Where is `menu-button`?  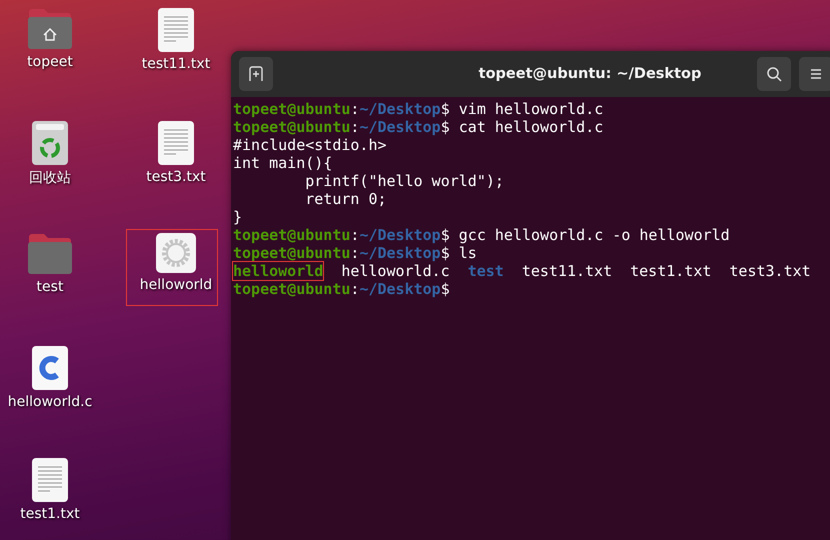 menu-button is located at coordinates (814, 74).